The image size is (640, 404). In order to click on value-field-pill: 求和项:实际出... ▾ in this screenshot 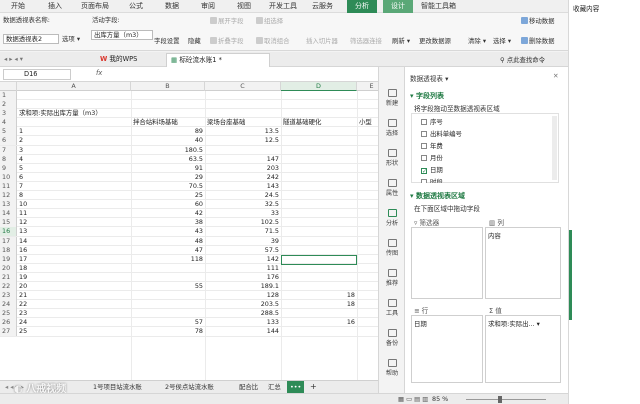, I will do `click(514, 323)`.